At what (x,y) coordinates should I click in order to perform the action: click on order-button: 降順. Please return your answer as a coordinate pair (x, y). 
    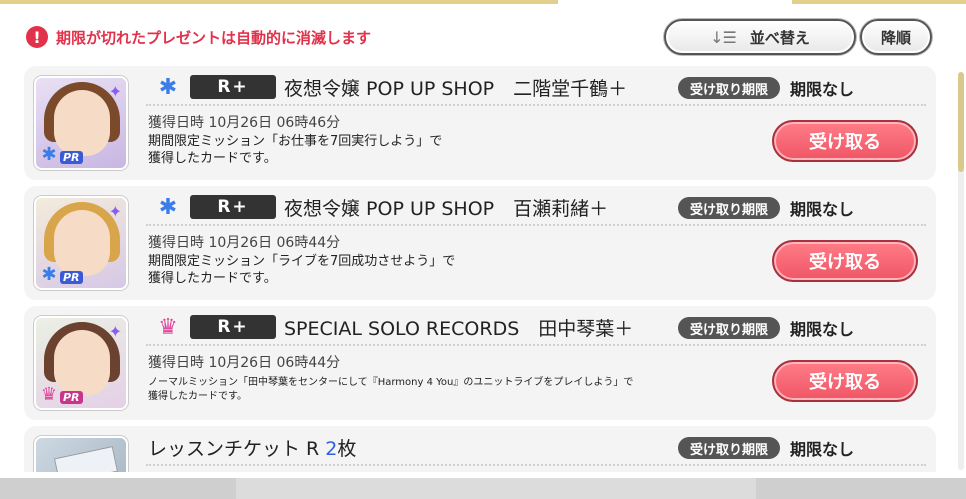
    Looking at the image, I should click on (896, 37).